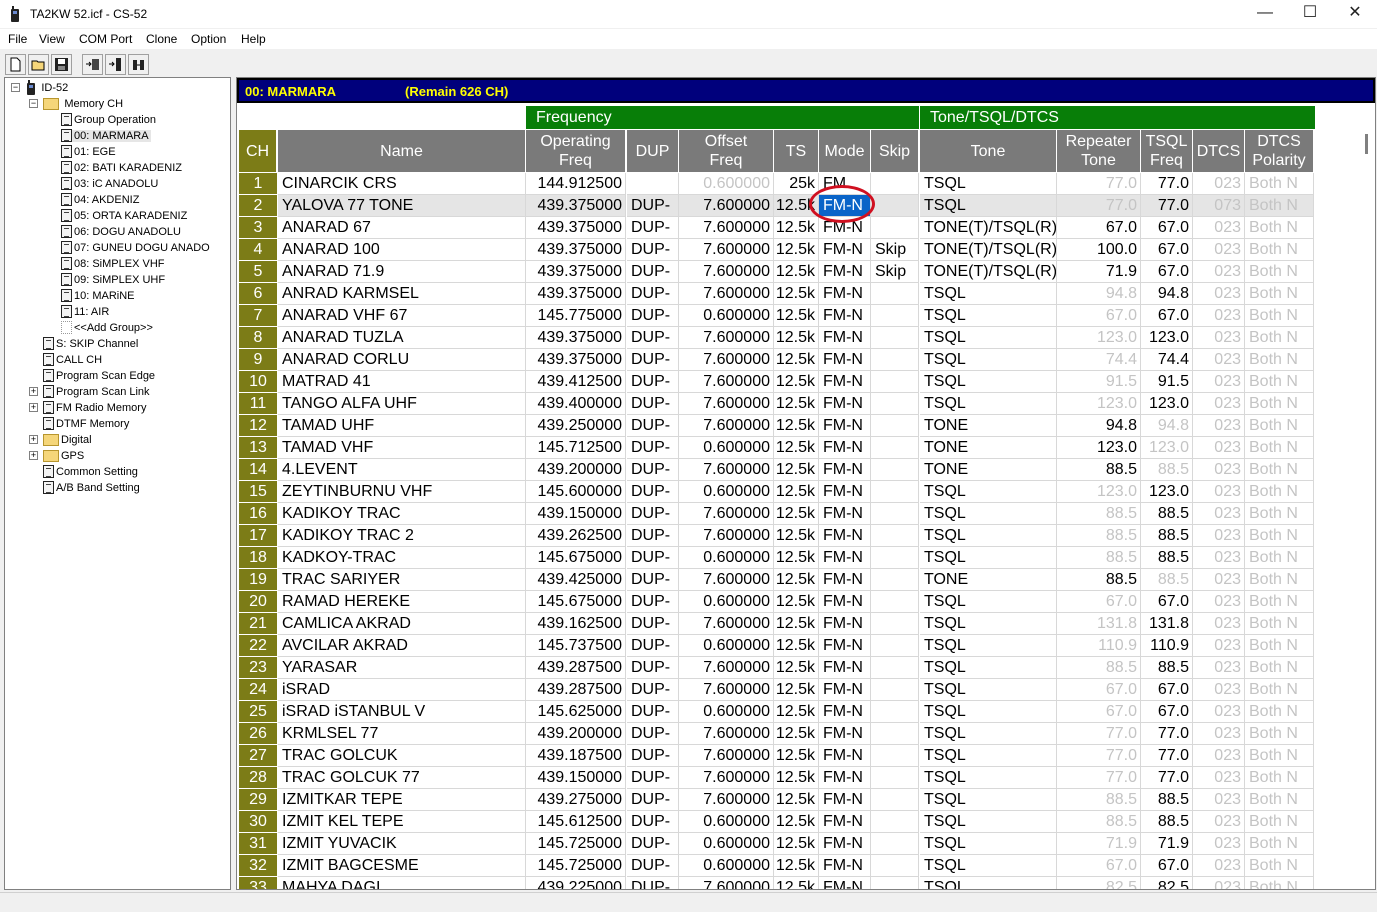 The image size is (1377, 912). I want to click on channel-name-cell: IZMIT BAGCESME, so click(402, 866).